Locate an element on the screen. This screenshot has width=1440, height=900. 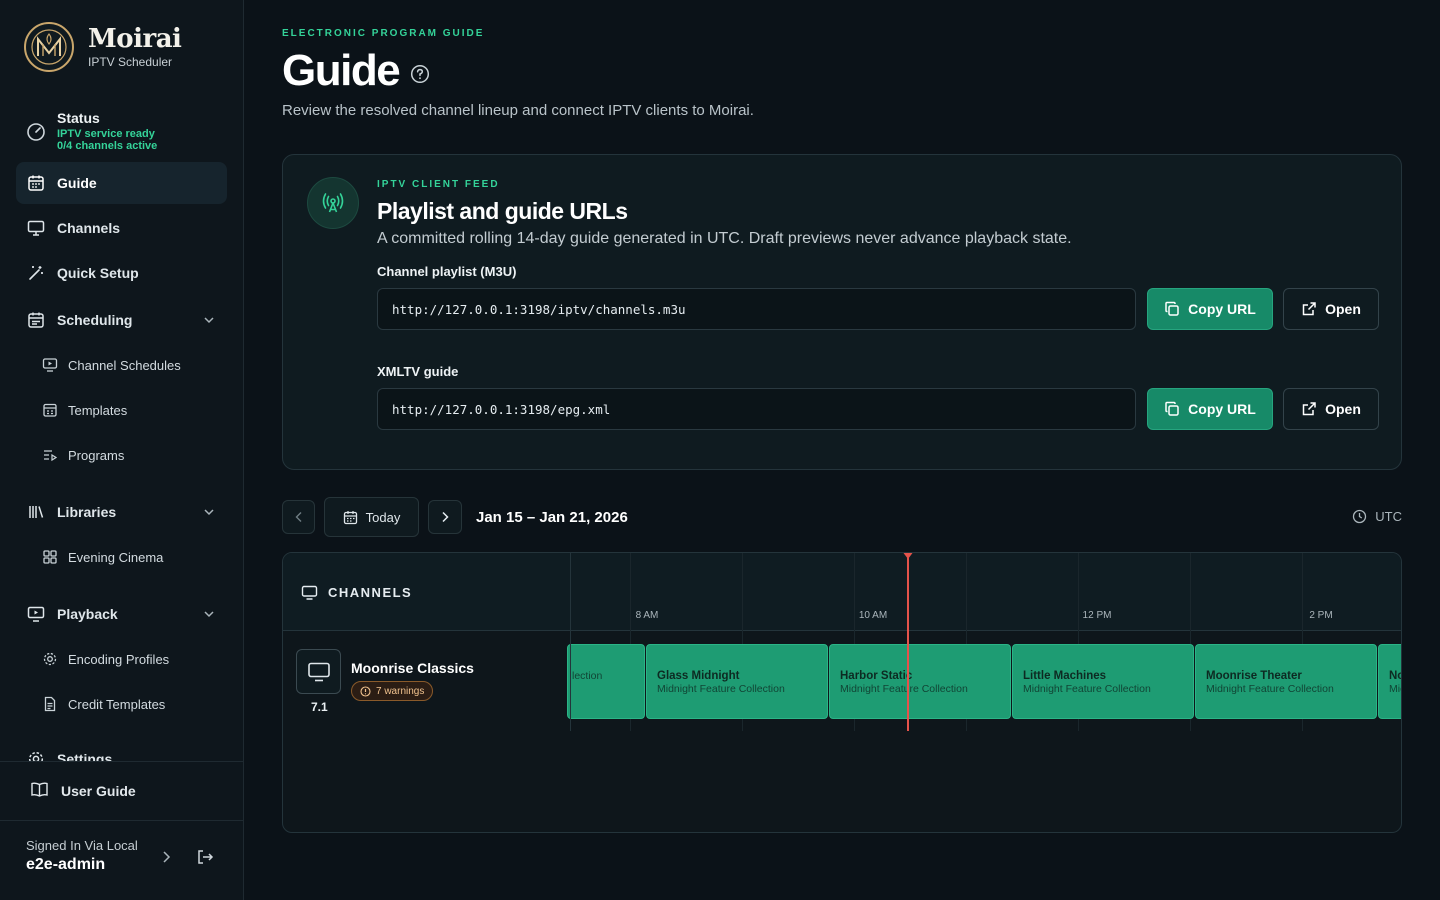
grid-icon is located at coordinates (50, 557).